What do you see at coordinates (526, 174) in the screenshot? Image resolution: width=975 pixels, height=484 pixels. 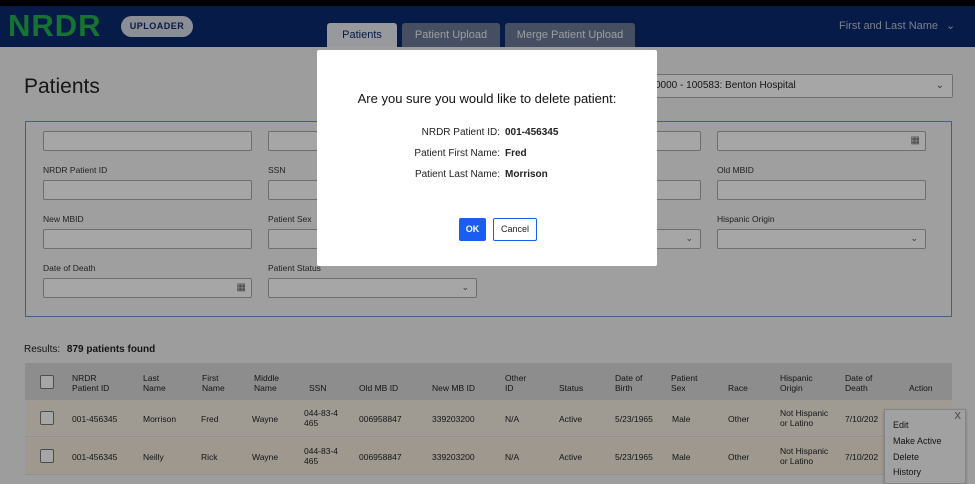 I see `dialog-last-name-value: Morrison` at bounding box center [526, 174].